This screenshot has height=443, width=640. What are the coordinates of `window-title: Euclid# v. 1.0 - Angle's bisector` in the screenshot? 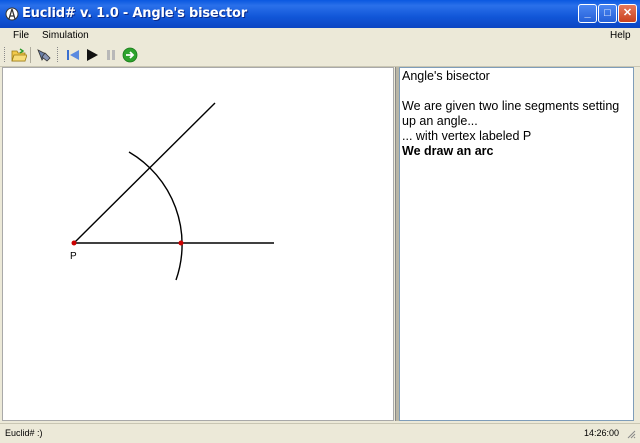 It's located at (134, 13).